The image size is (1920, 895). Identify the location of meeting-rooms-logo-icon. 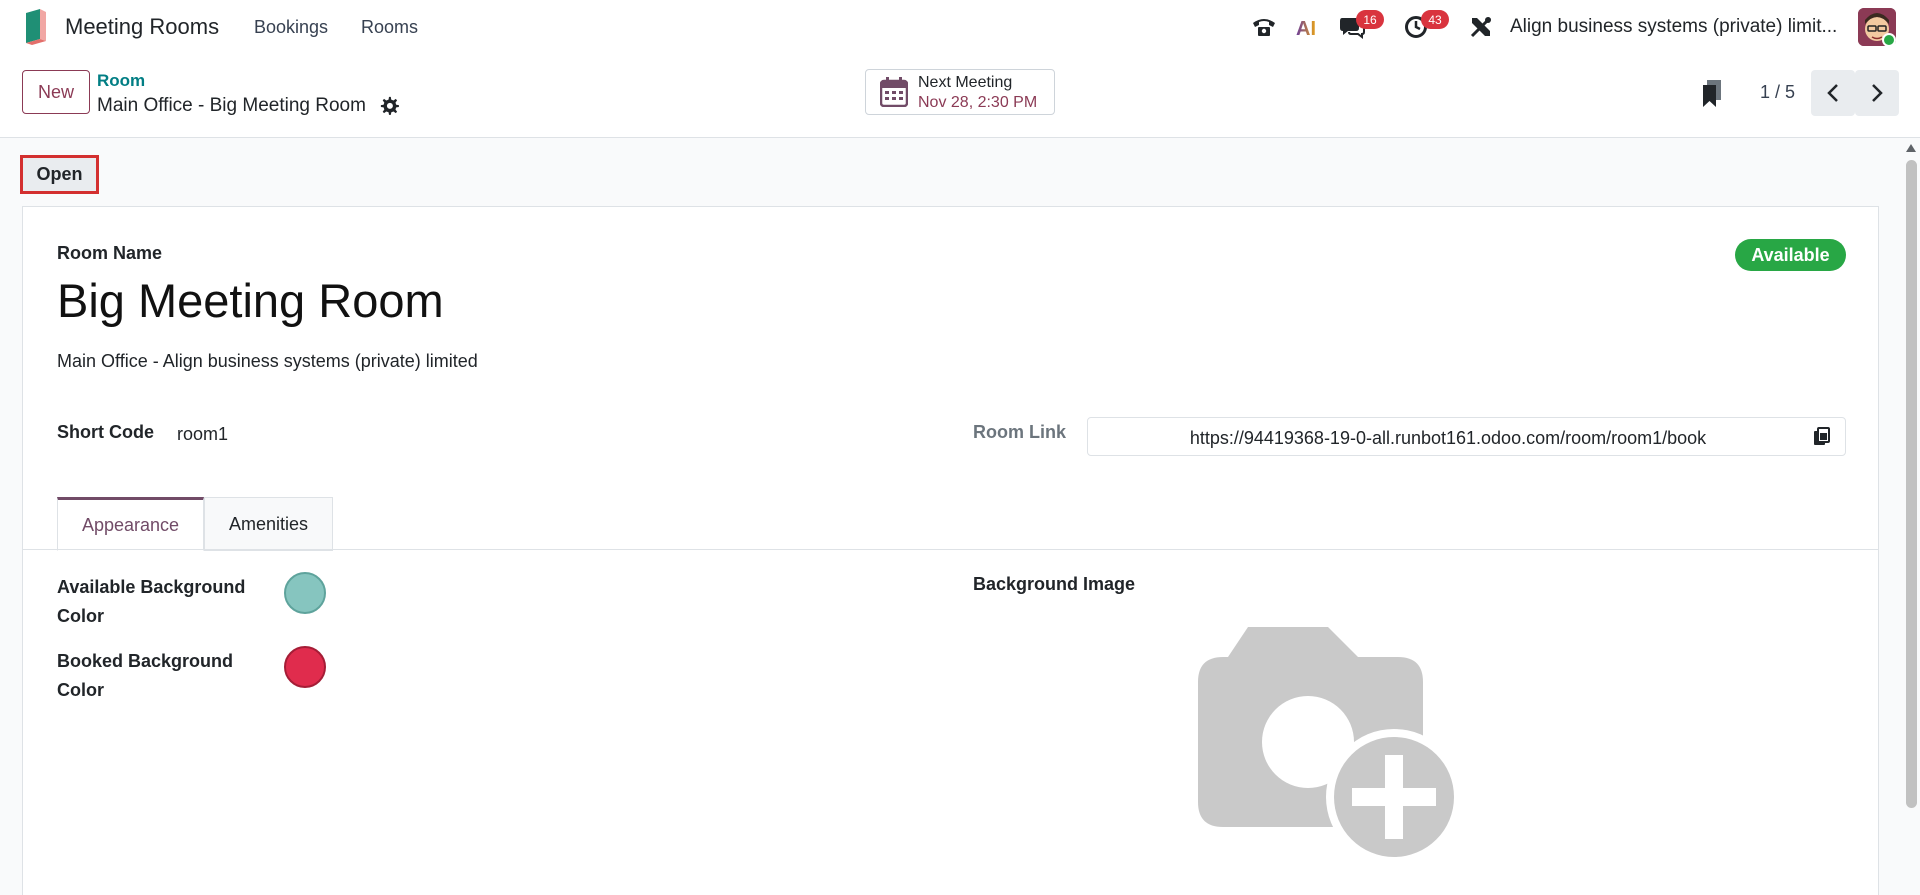
(35, 27).